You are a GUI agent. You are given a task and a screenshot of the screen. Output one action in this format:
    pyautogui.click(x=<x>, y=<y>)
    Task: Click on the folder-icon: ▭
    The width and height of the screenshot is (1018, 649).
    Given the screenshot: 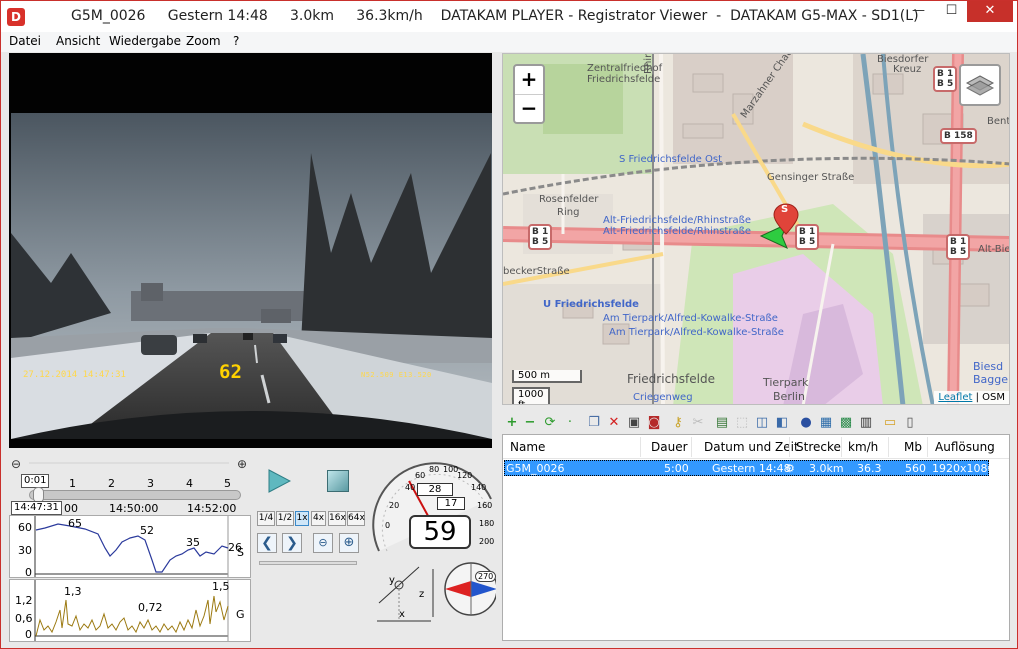 What is the action you would take?
    pyautogui.click(x=890, y=423)
    